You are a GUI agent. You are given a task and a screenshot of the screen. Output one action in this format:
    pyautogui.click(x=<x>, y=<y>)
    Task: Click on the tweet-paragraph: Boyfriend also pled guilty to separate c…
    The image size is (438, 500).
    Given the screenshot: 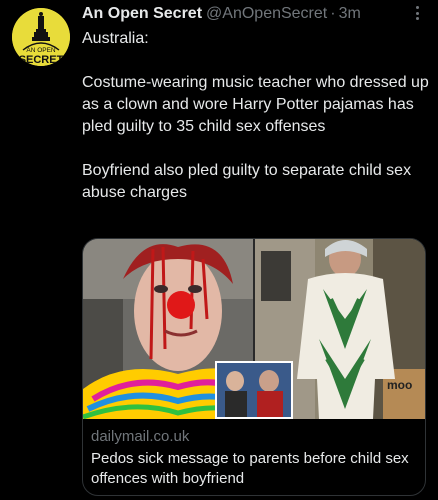 What is the action you would take?
    pyautogui.click(x=247, y=181)
    